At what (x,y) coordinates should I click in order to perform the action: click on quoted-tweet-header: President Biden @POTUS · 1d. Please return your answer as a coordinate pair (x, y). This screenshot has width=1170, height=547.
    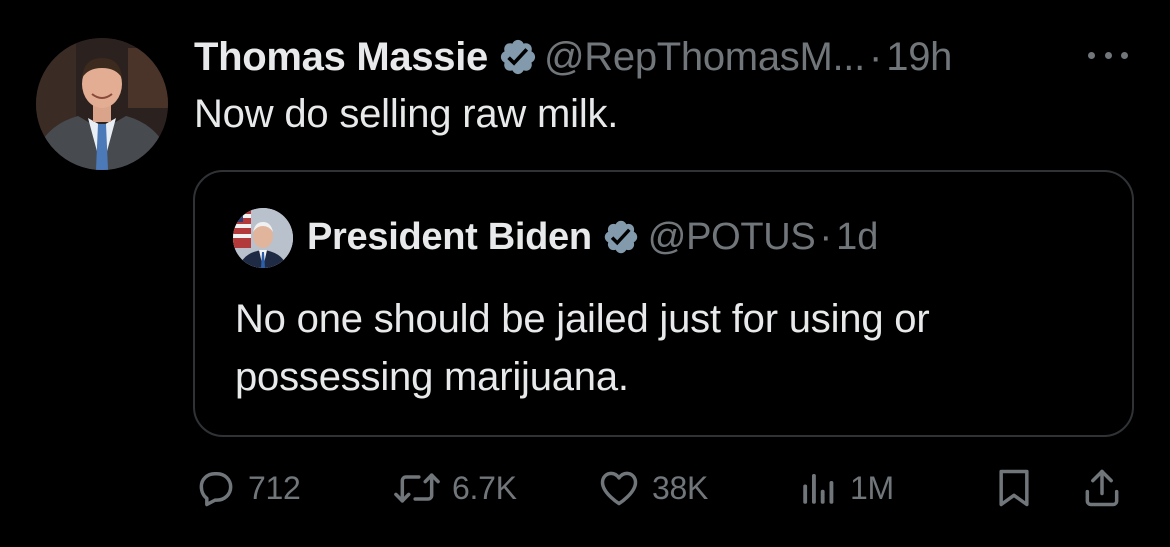
    Looking at the image, I should click on (592, 237).